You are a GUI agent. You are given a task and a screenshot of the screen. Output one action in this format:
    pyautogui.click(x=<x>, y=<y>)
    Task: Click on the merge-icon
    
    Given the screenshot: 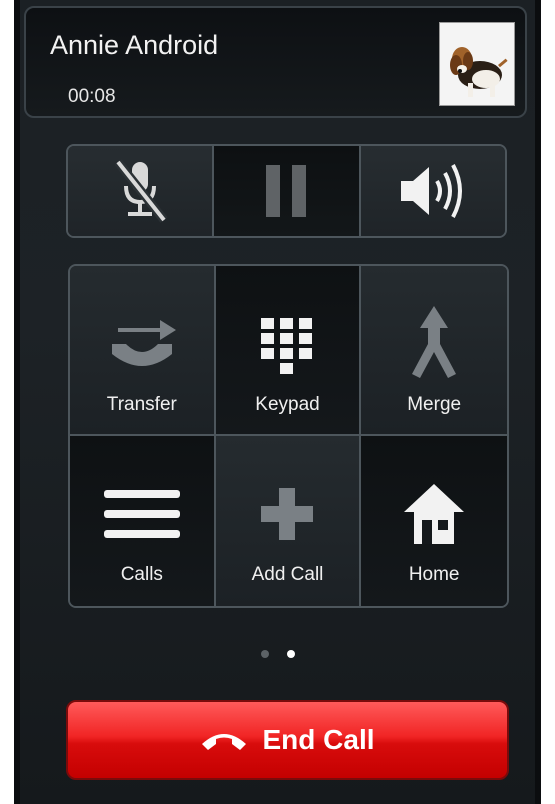 What is the action you would take?
    pyautogui.click(x=434, y=342)
    